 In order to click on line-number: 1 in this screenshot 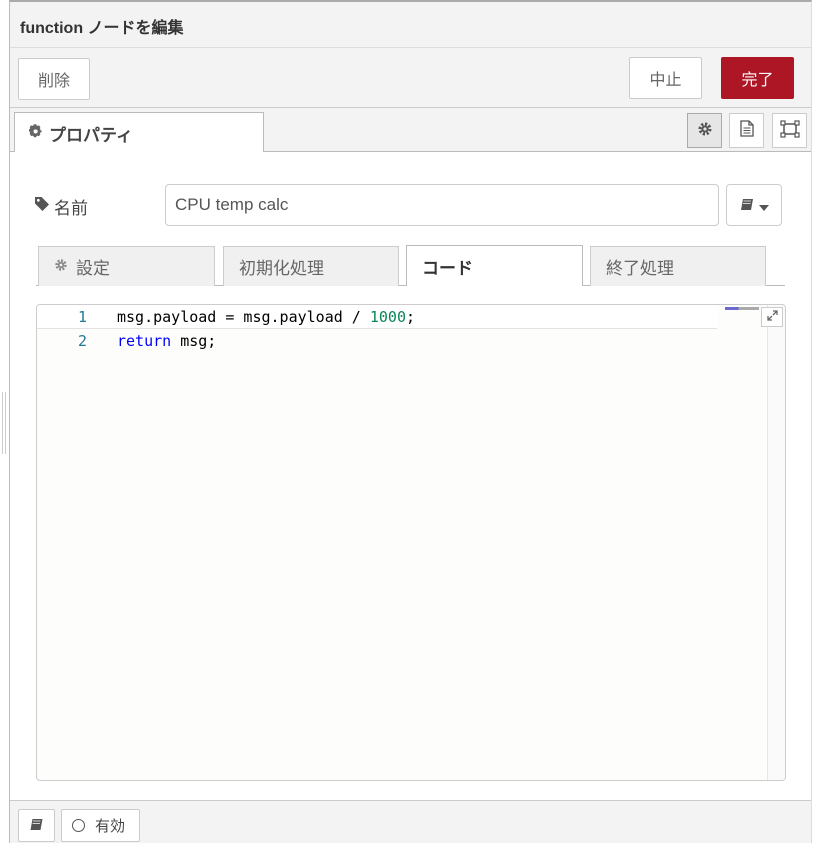, I will do `click(82, 317)`.